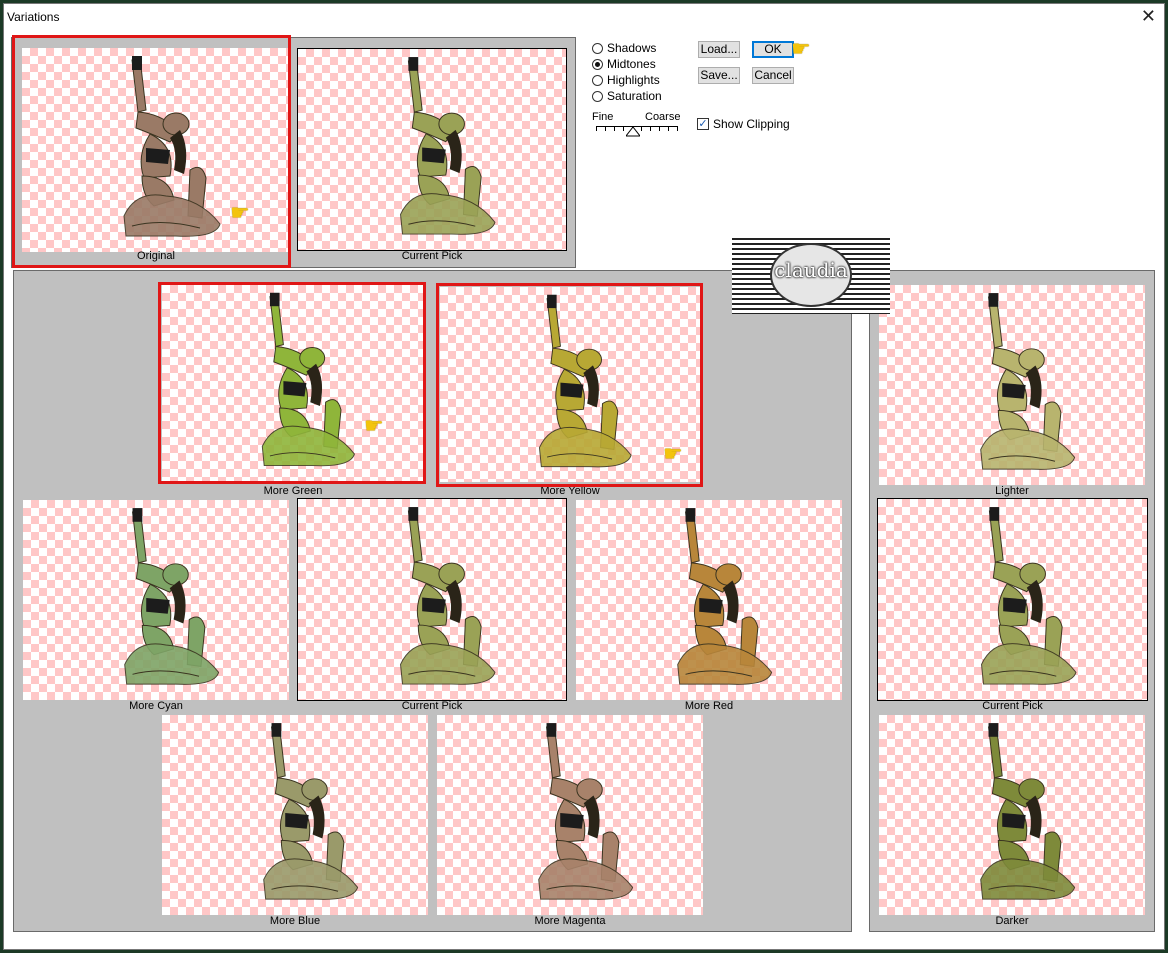 The image size is (1168, 953). Describe the element at coordinates (597, 64) in the screenshot. I see `radio-dot-selected` at that location.